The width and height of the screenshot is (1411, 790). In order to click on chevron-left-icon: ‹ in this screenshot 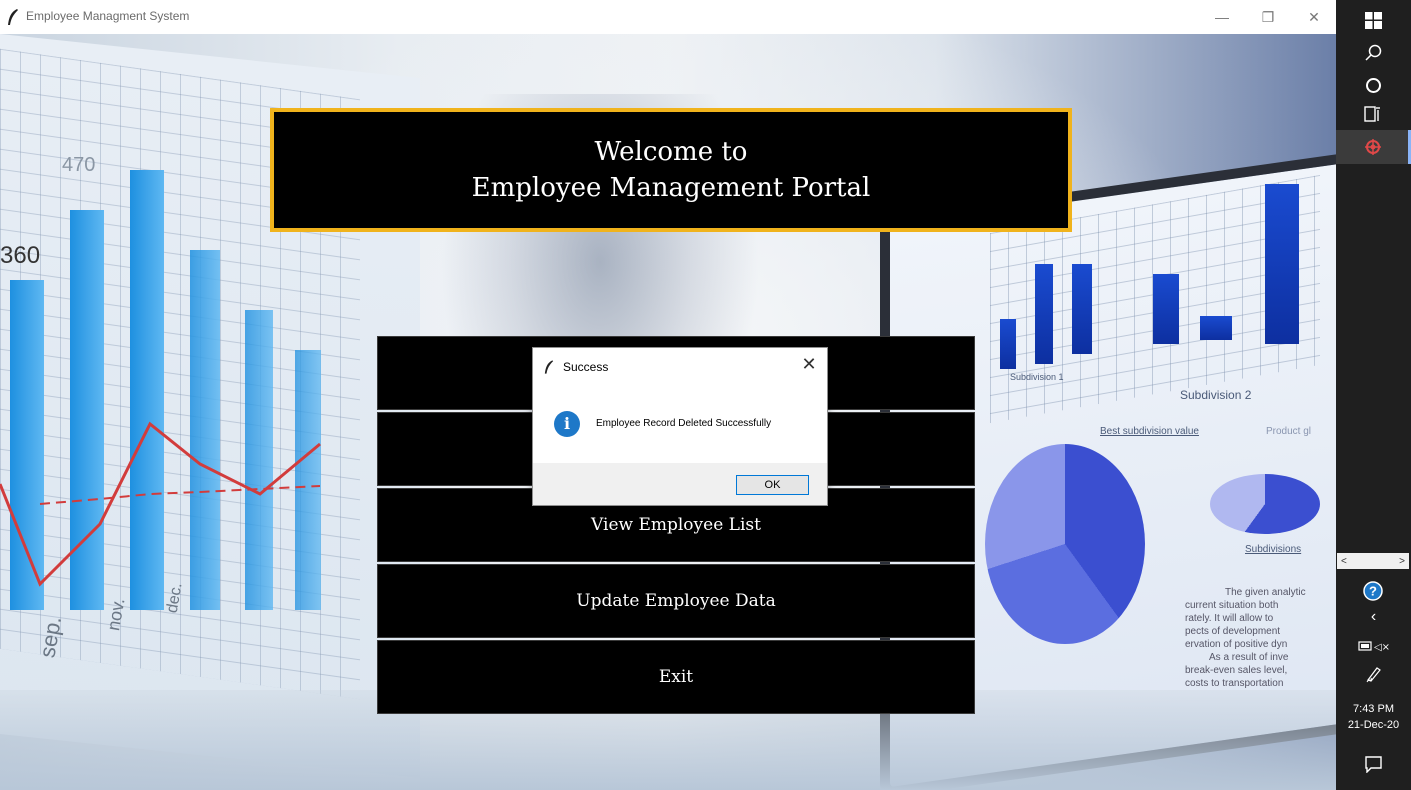, I will do `click(1373, 617)`.